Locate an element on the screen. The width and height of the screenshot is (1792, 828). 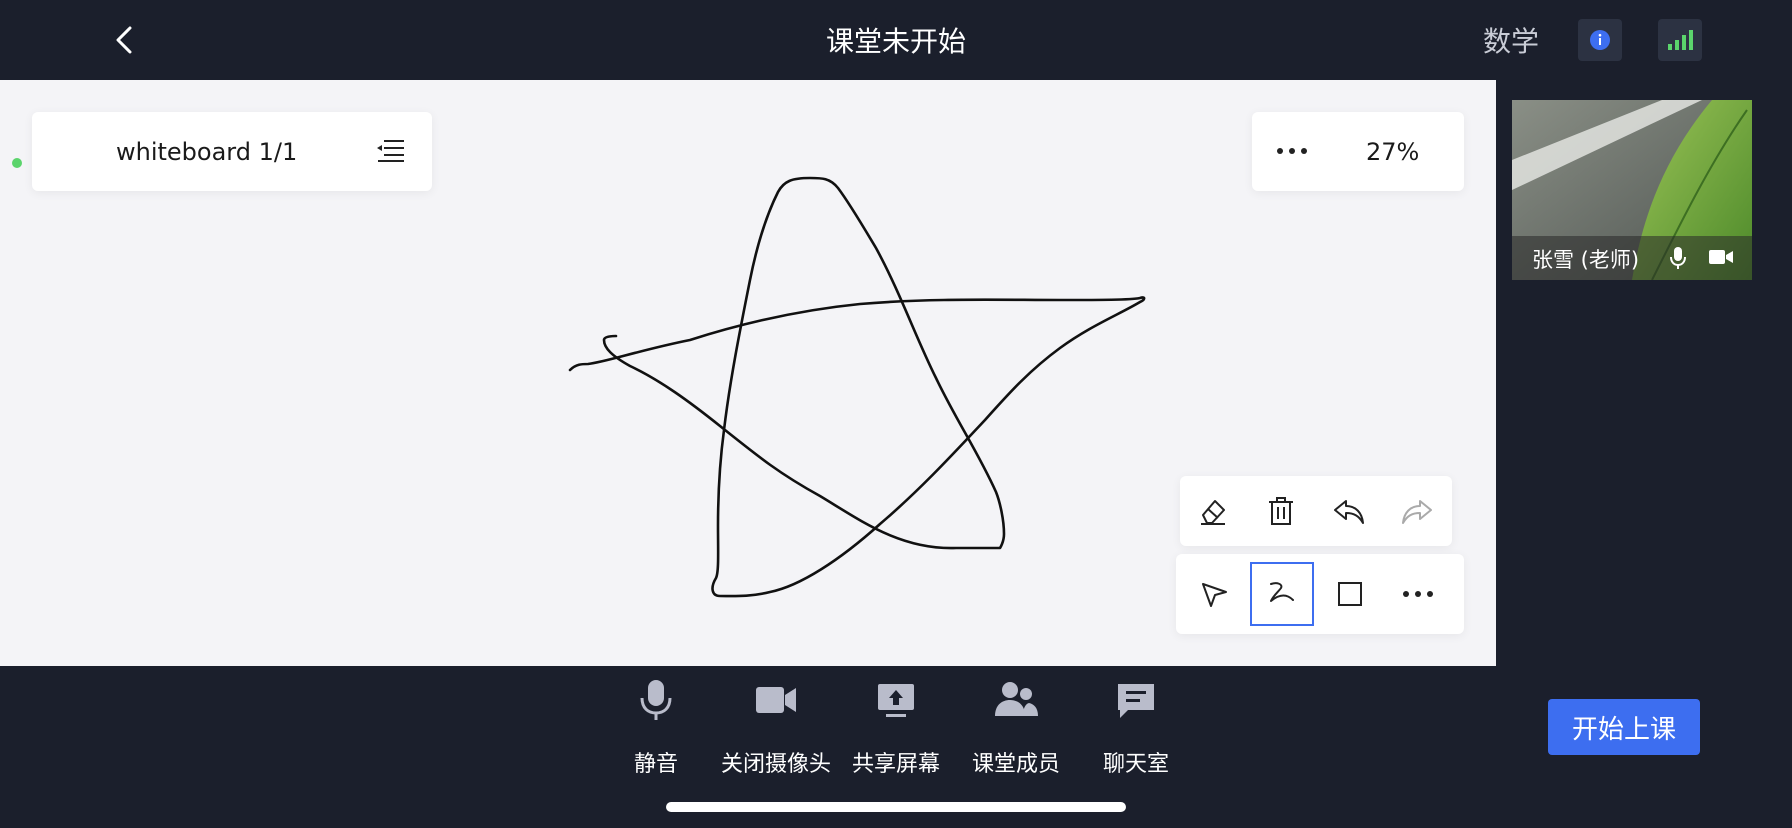
members-icon is located at coordinates (1016, 699).